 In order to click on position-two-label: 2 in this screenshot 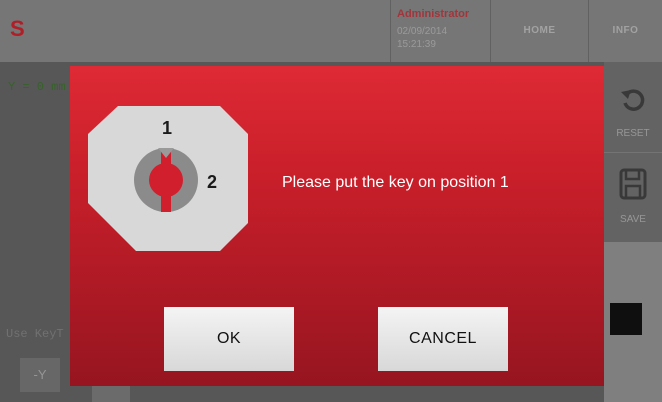, I will do `click(212, 182)`.